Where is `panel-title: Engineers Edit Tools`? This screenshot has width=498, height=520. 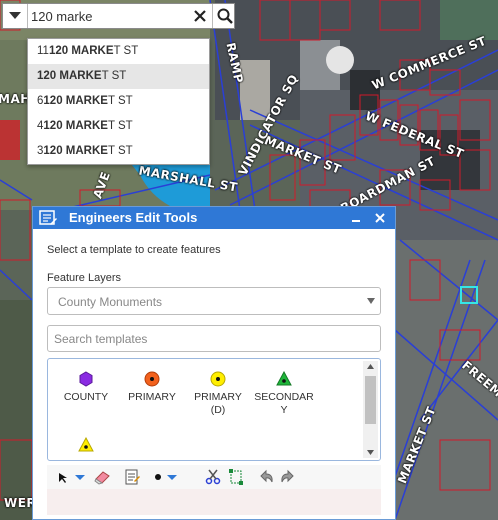
panel-title: Engineers Edit Tools is located at coordinates (133, 217).